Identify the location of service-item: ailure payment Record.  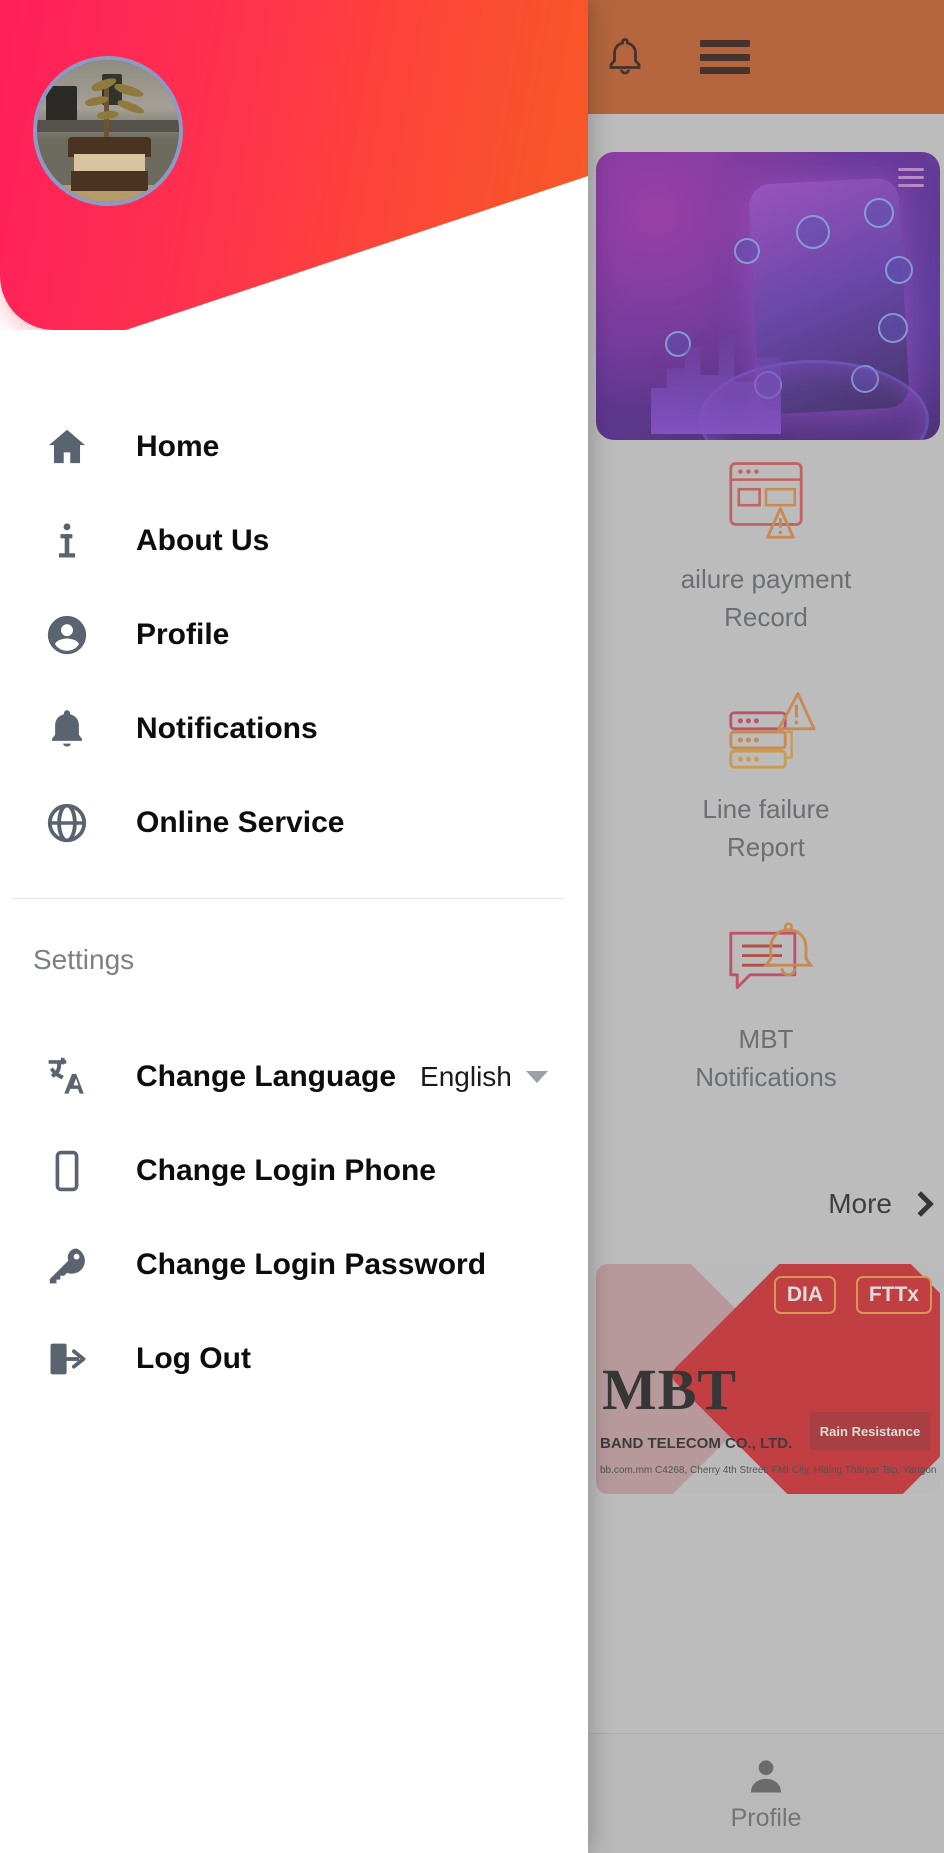
(766, 545).